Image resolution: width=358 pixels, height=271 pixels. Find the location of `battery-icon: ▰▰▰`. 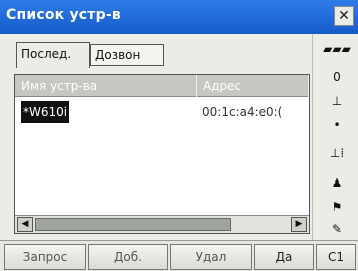

battery-icon: ▰▰▰ is located at coordinates (337, 49).